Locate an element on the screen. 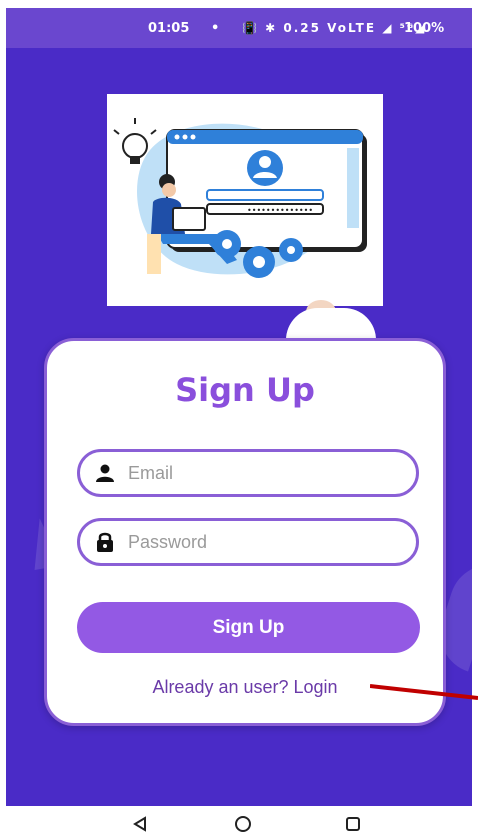 The height and width of the screenshot is (839, 478). password-input is located at coordinates (263, 542).